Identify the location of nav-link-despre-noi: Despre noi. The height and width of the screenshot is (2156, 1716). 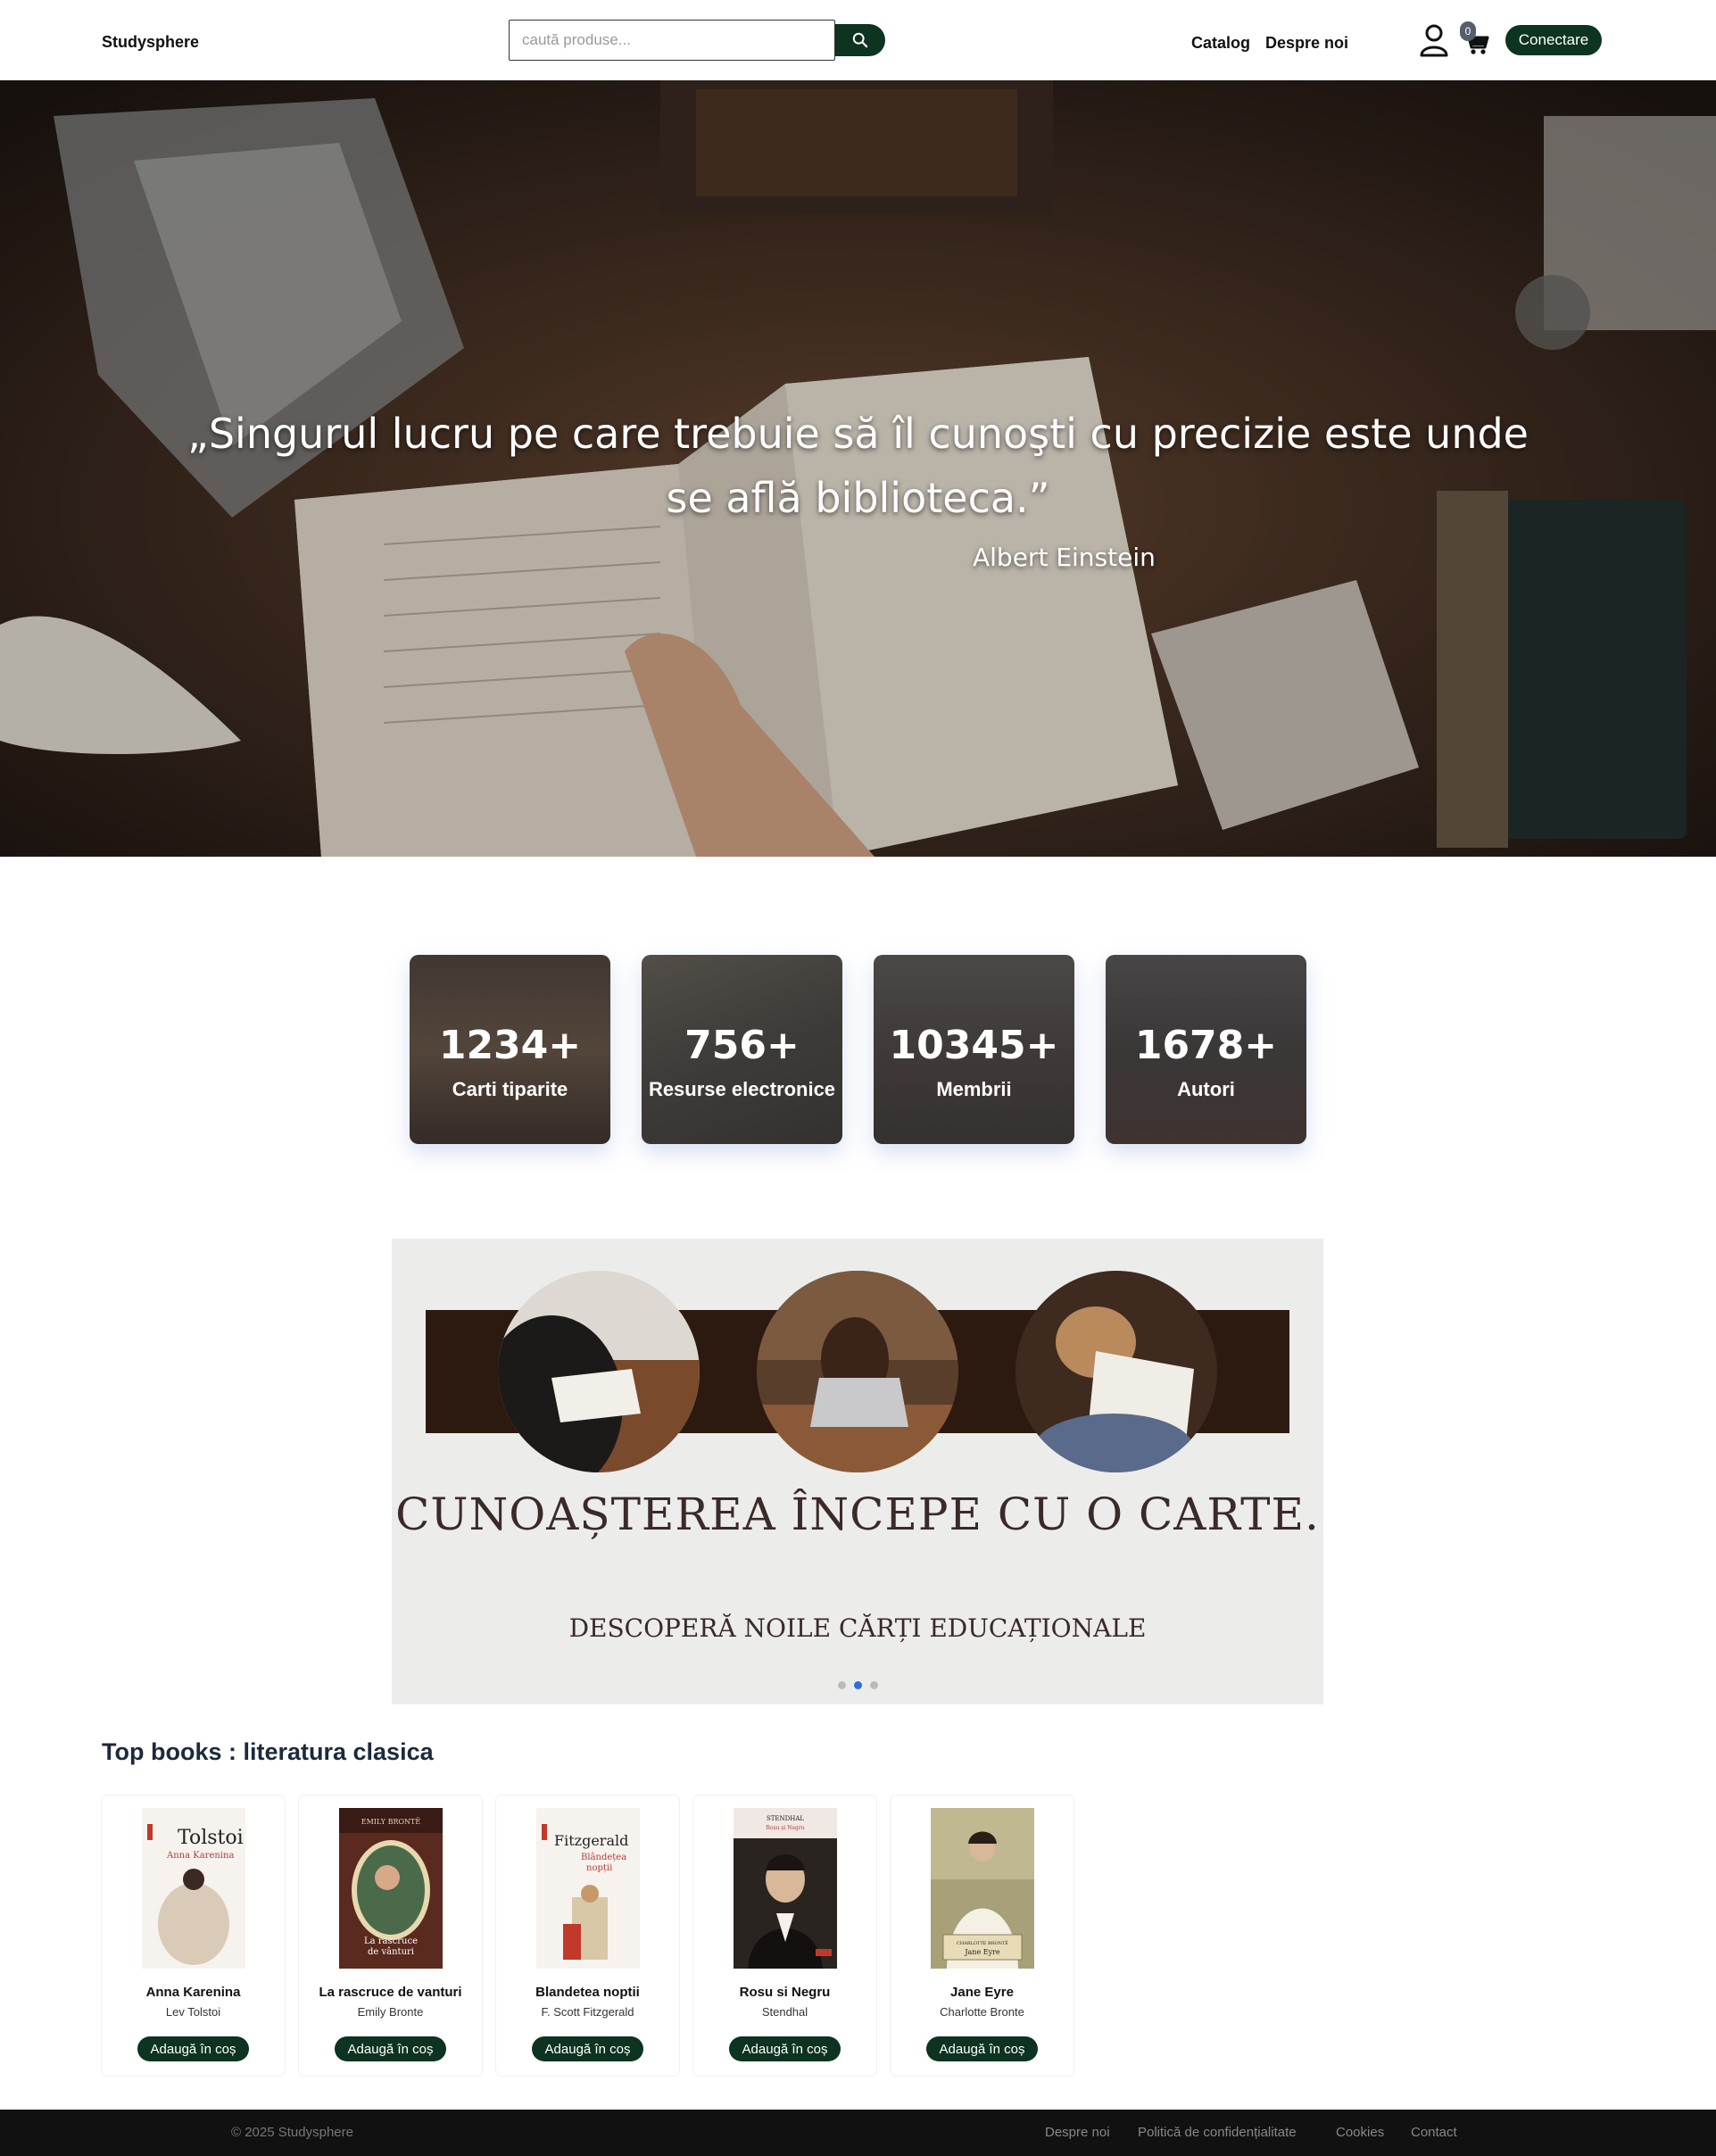
(1306, 43).